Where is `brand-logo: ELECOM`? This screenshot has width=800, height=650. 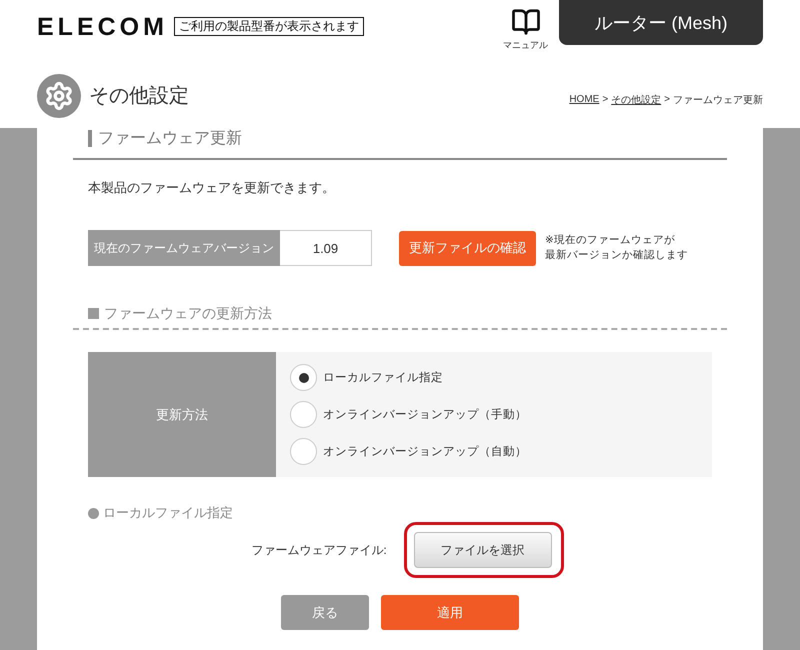
brand-logo: ELECOM is located at coordinates (102, 27).